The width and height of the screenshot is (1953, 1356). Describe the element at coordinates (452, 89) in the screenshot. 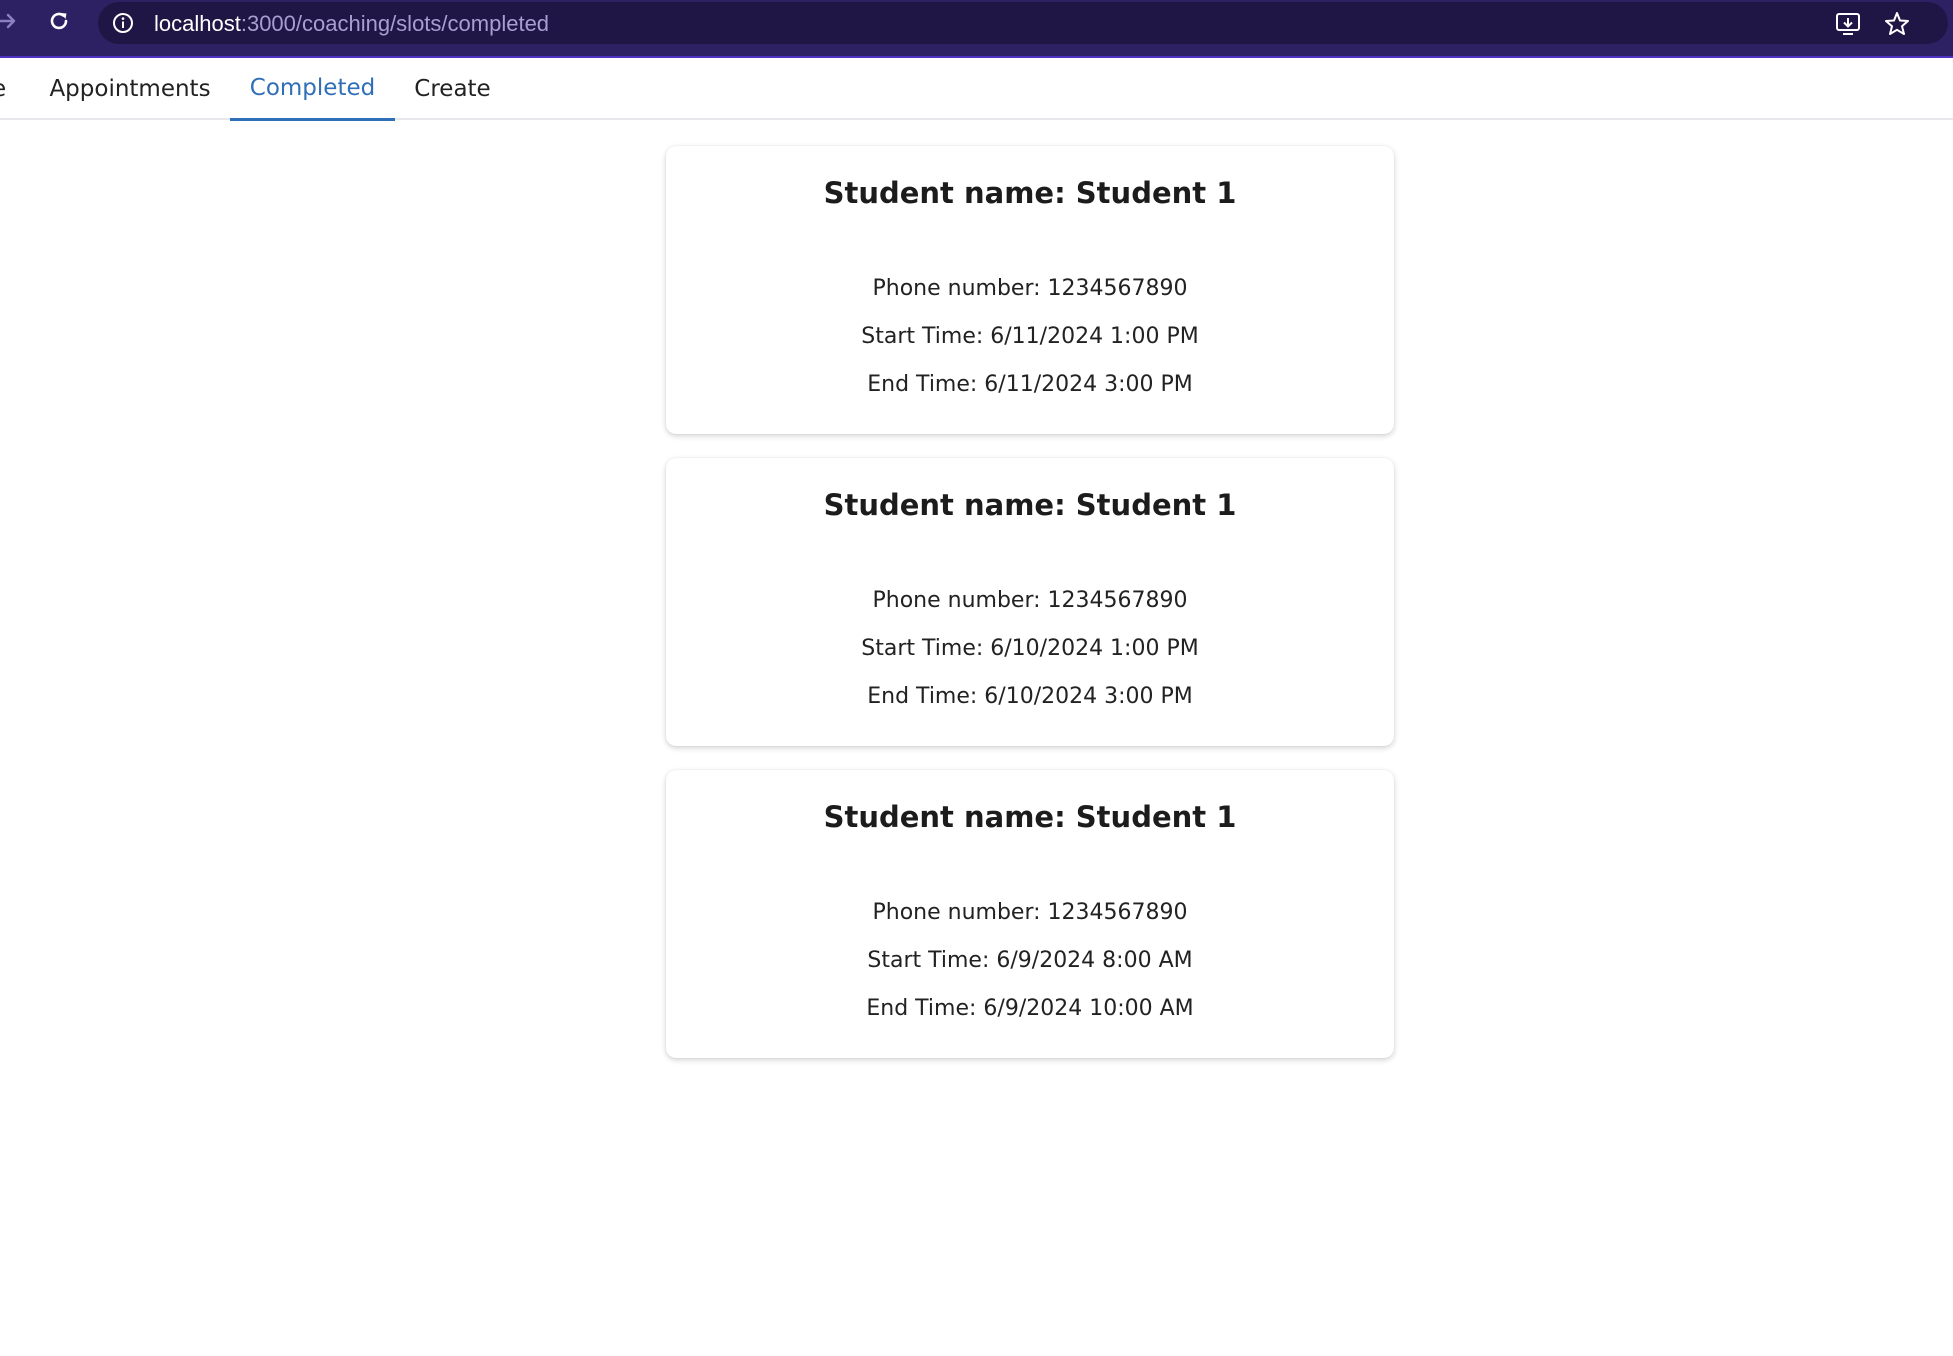

I see `tab-create: Create` at that location.